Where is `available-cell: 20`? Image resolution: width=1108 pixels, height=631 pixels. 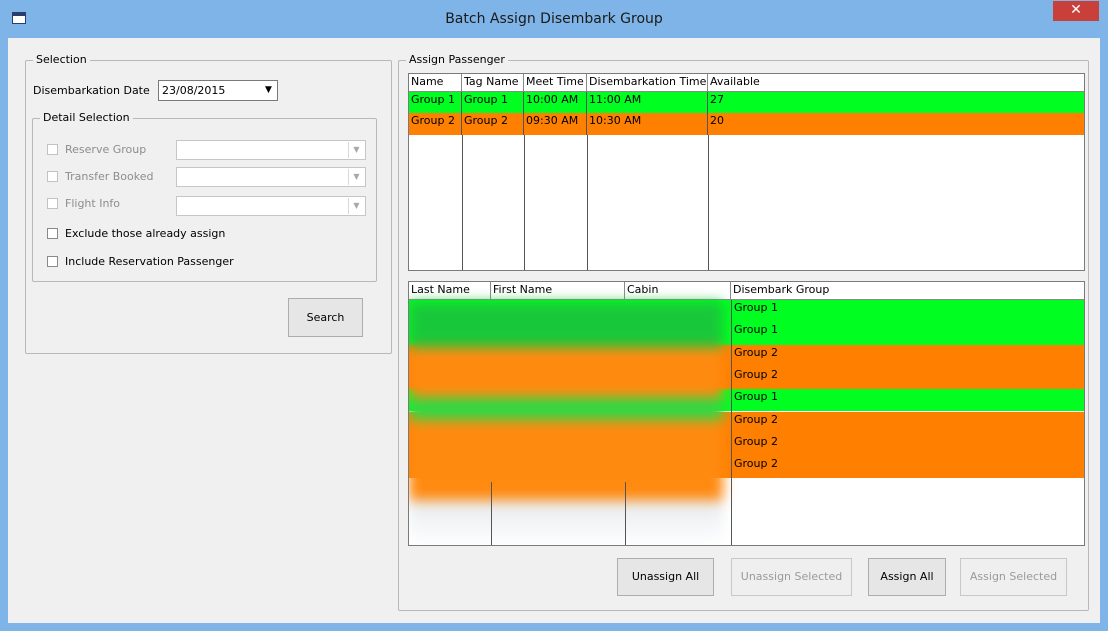
available-cell: 20 is located at coordinates (717, 120).